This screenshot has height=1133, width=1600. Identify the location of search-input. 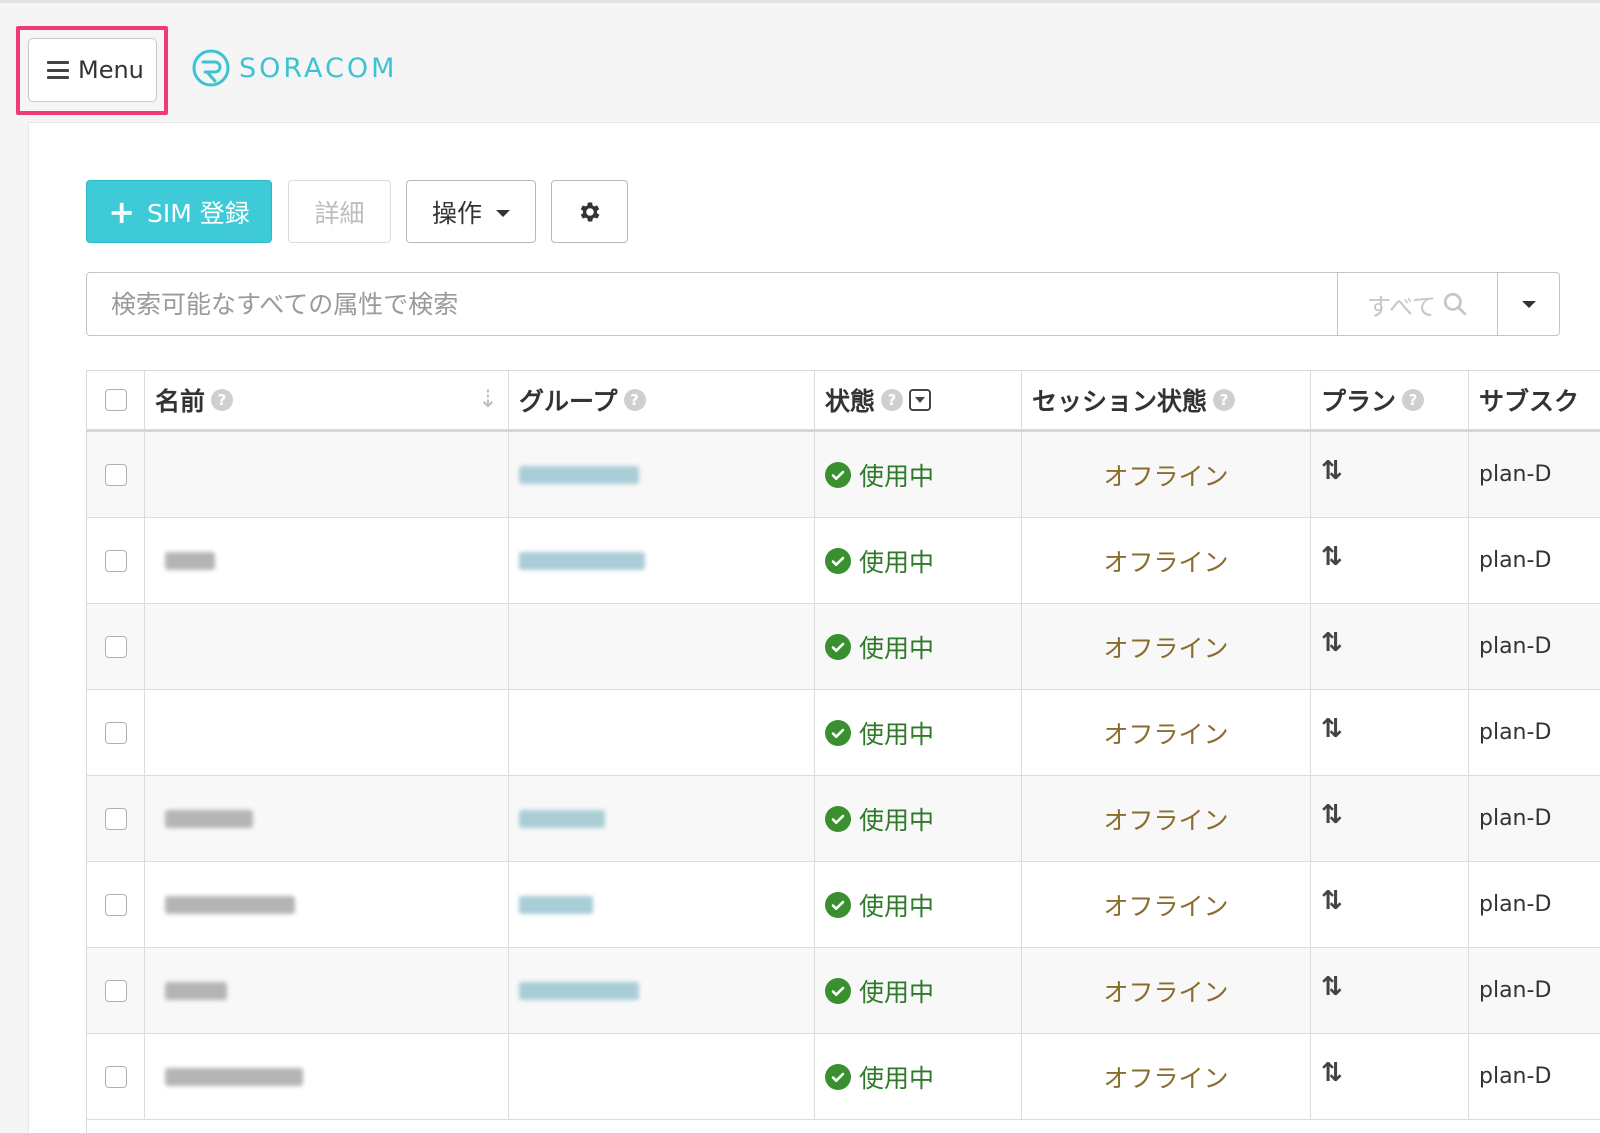
(712, 304).